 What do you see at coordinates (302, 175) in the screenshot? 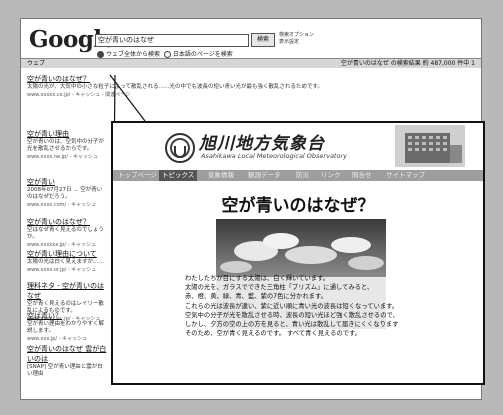
I see `nav-disaster: 防災` at bounding box center [302, 175].